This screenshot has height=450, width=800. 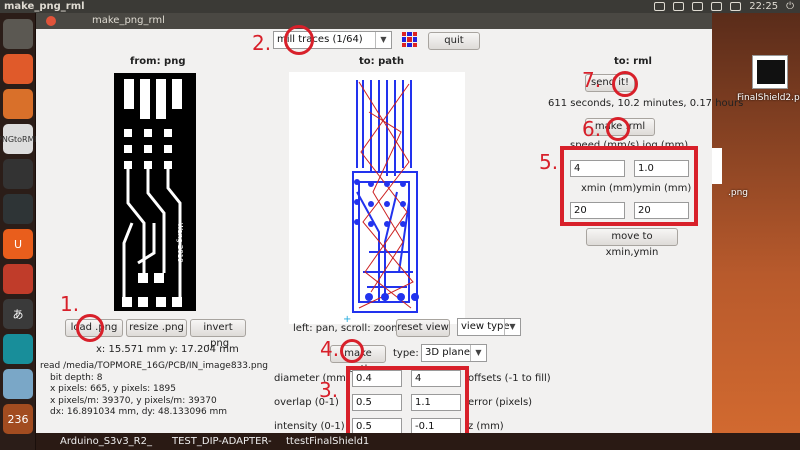 What do you see at coordinates (180, 243) in the screenshot?
I see `board-label: Wang 2019` at bounding box center [180, 243].